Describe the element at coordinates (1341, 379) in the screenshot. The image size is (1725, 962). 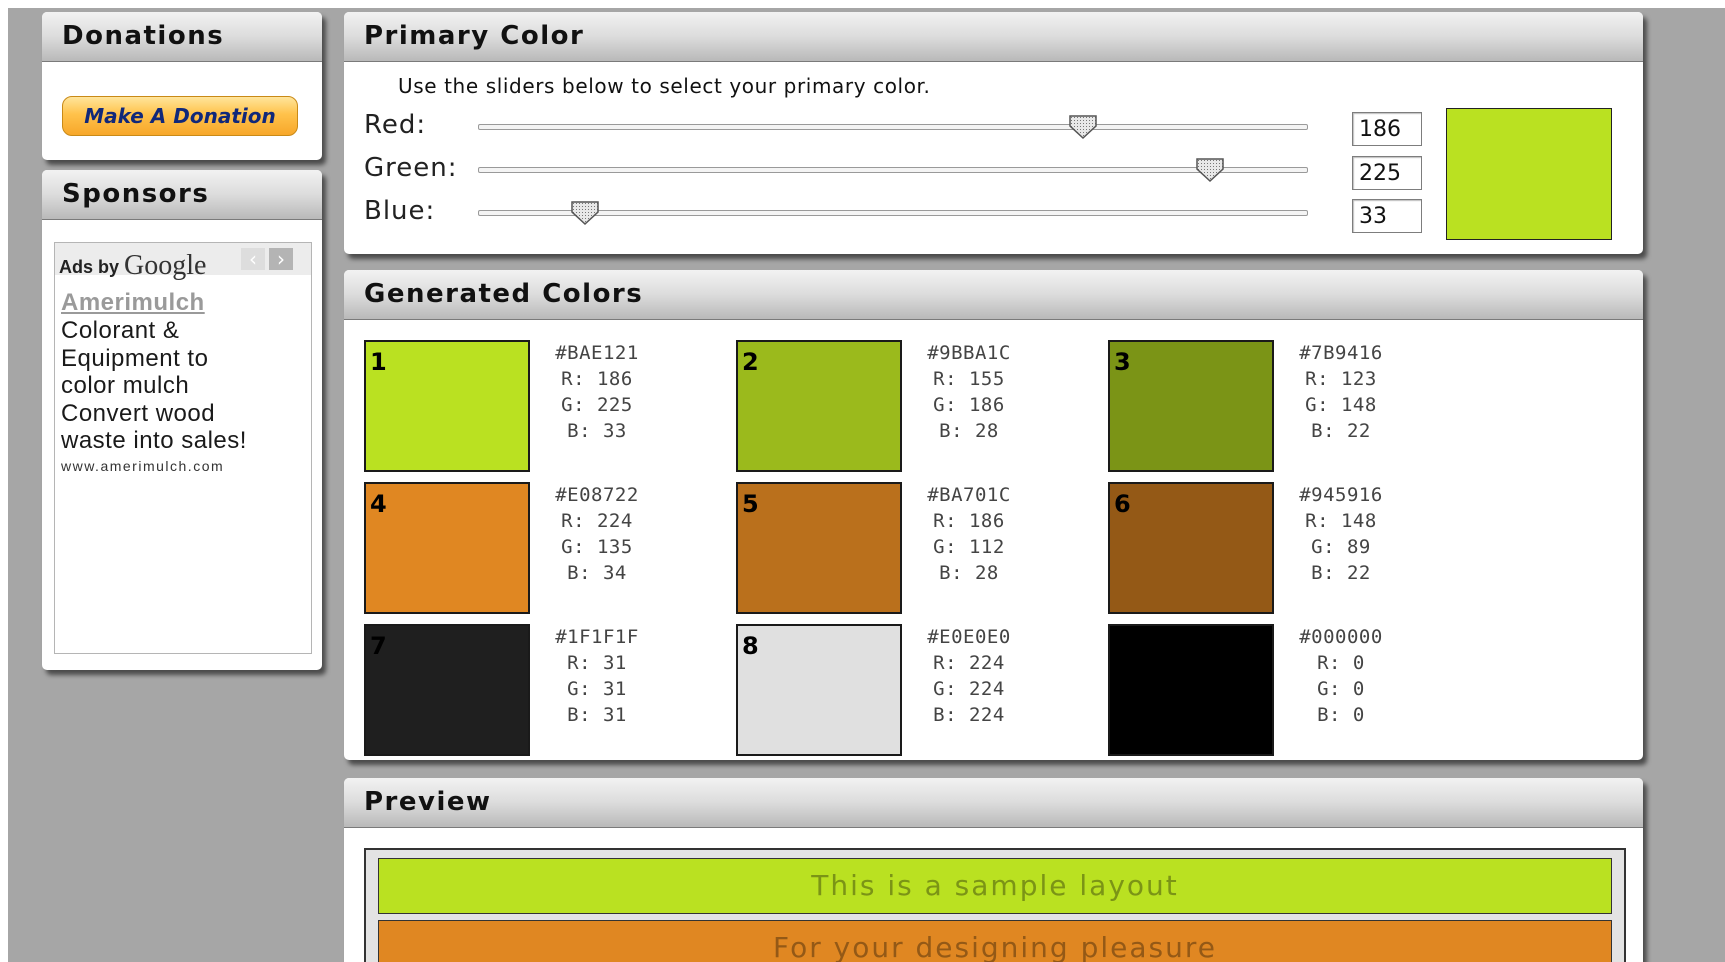
I see `red-value: R: 123` at that location.